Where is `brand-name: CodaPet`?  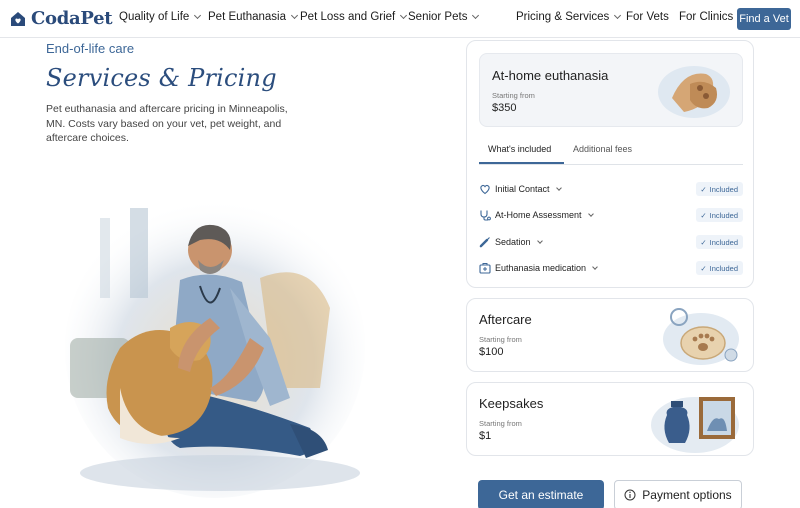 brand-name: CodaPet is located at coordinates (72, 18).